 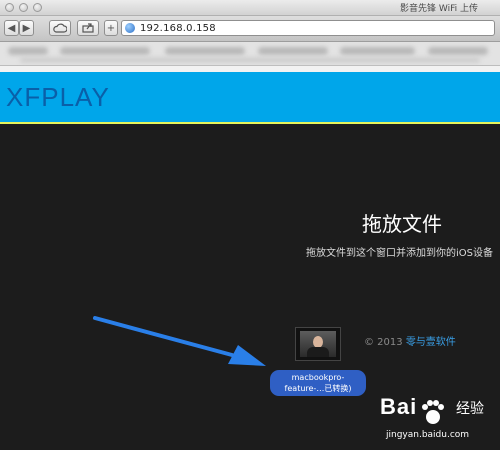 What do you see at coordinates (318, 377) in the screenshot?
I see `file-name-line1: macbookpro-` at bounding box center [318, 377].